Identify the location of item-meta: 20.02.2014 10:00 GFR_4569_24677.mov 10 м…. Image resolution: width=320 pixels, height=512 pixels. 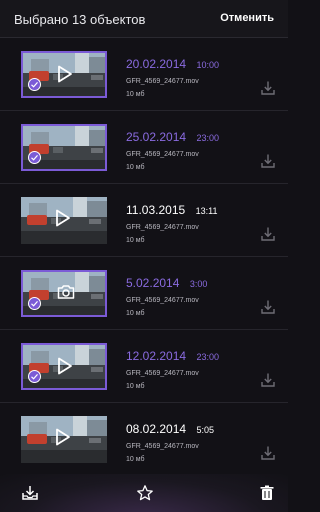
(172, 76).